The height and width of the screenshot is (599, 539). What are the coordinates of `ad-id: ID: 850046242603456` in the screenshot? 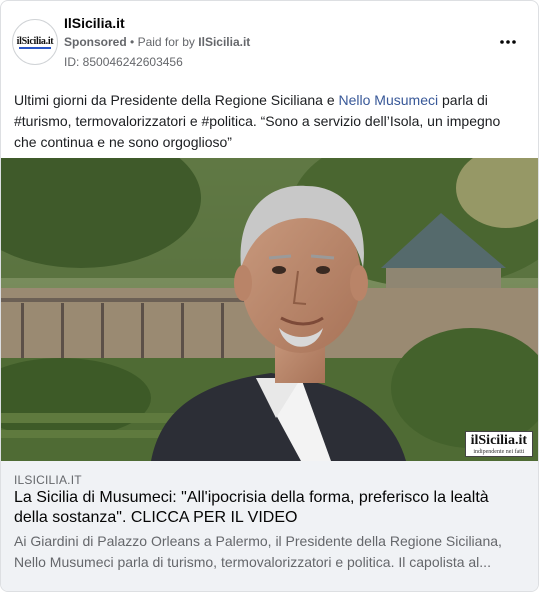 It's located at (123, 62).